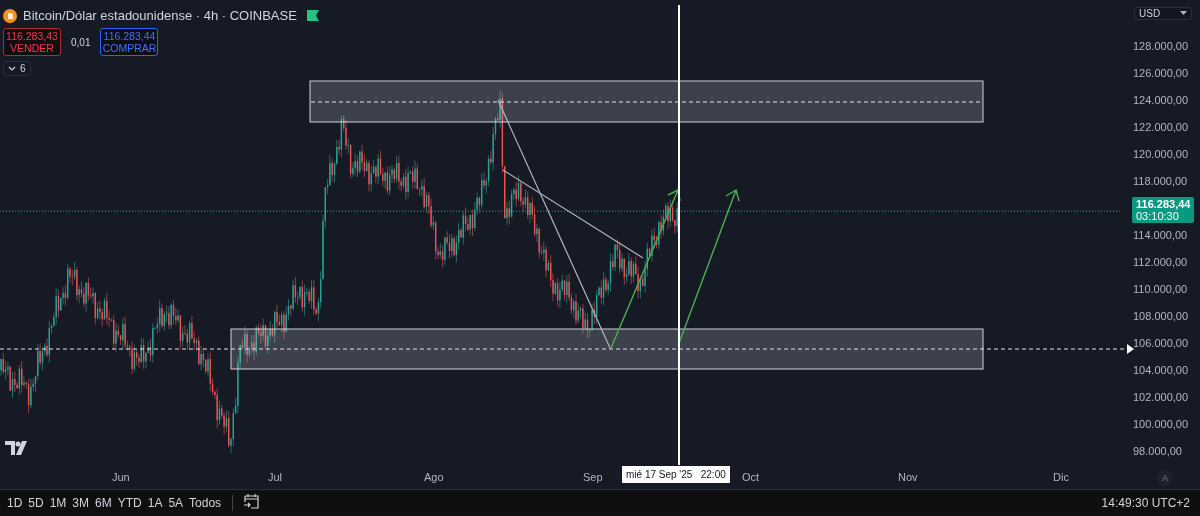 Image resolution: width=1200 pixels, height=516 pixels. Describe the element at coordinates (1157, 452) in the screenshot. I see `price-label: 98.000,00` at that location.